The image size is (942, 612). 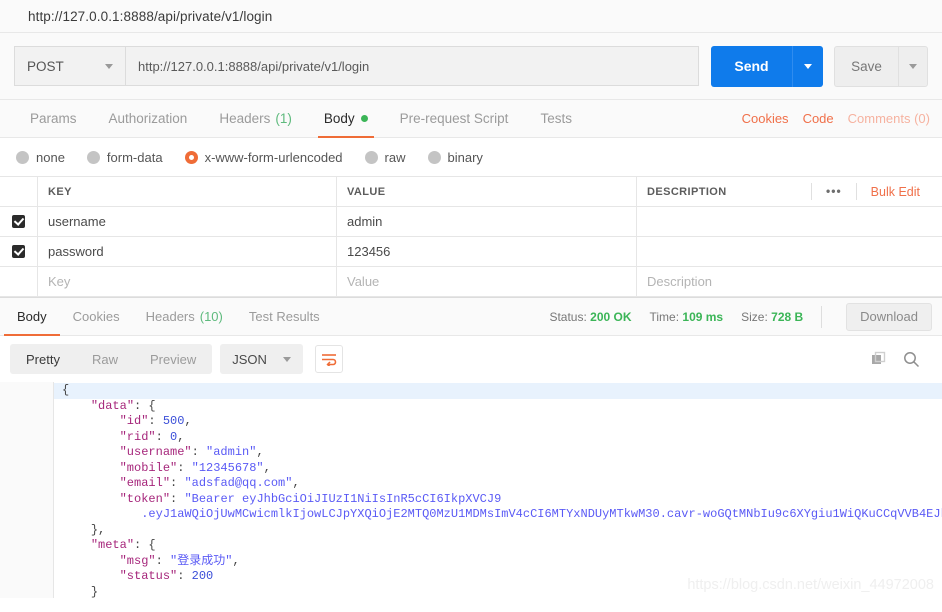 What do you see at coordinates (789, 281) in the screenshot?
I see `new-row-description-input: Description` at bounding box center [789, 281].